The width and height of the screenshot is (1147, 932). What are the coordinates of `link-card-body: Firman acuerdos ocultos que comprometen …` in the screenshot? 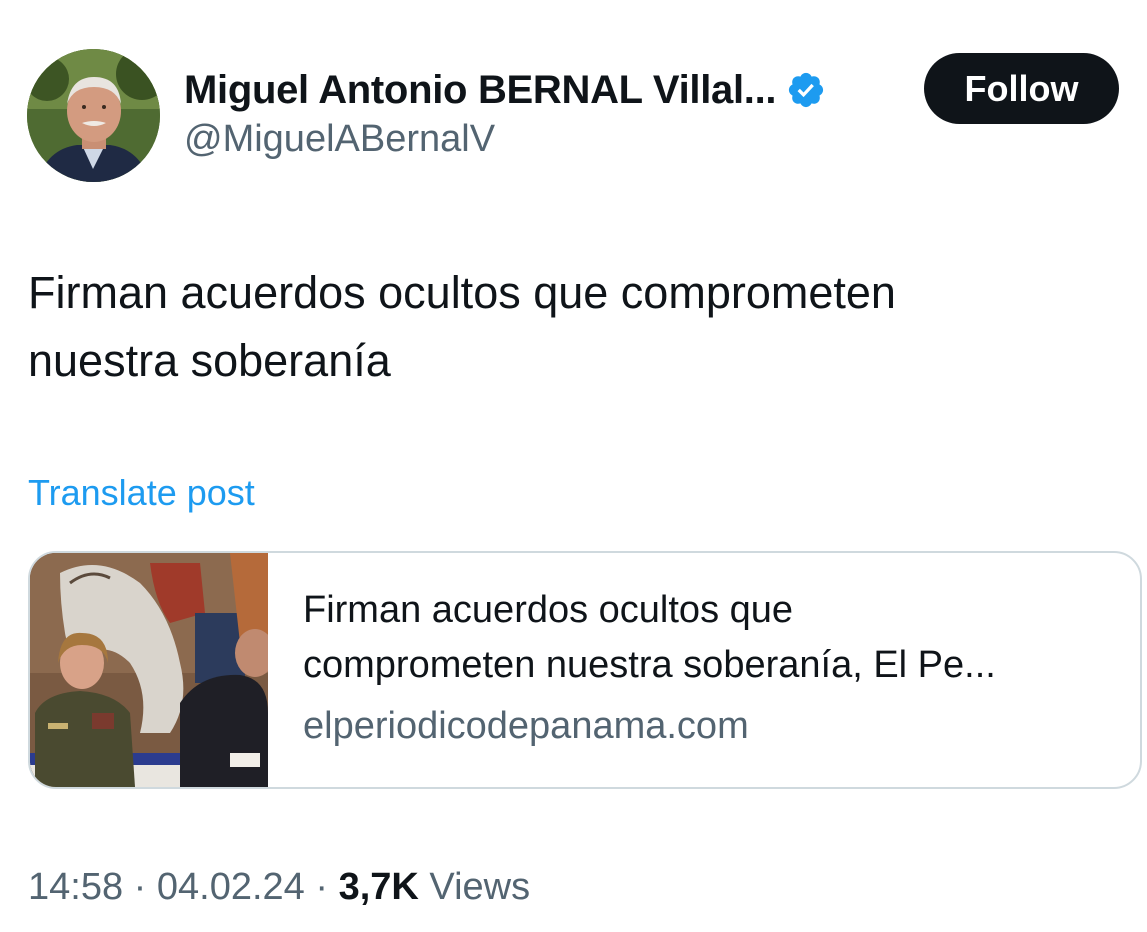 It's located at (713, 665).